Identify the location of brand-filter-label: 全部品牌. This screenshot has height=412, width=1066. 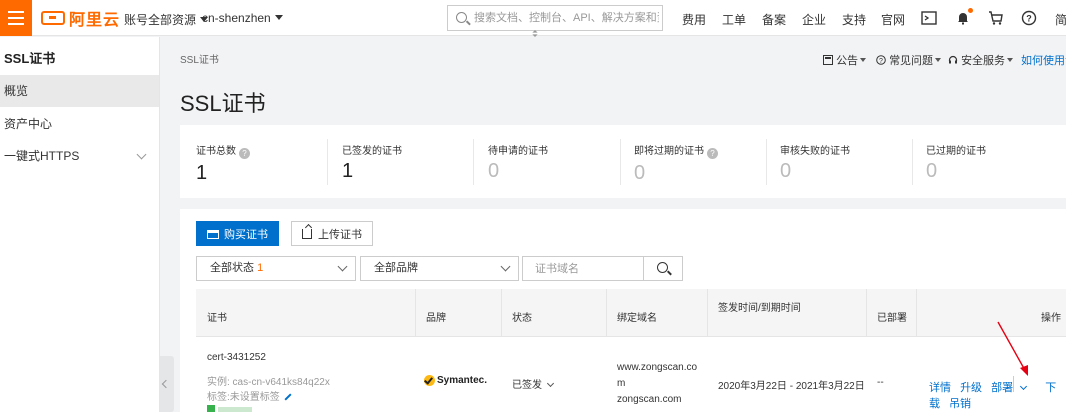
(396, 268).